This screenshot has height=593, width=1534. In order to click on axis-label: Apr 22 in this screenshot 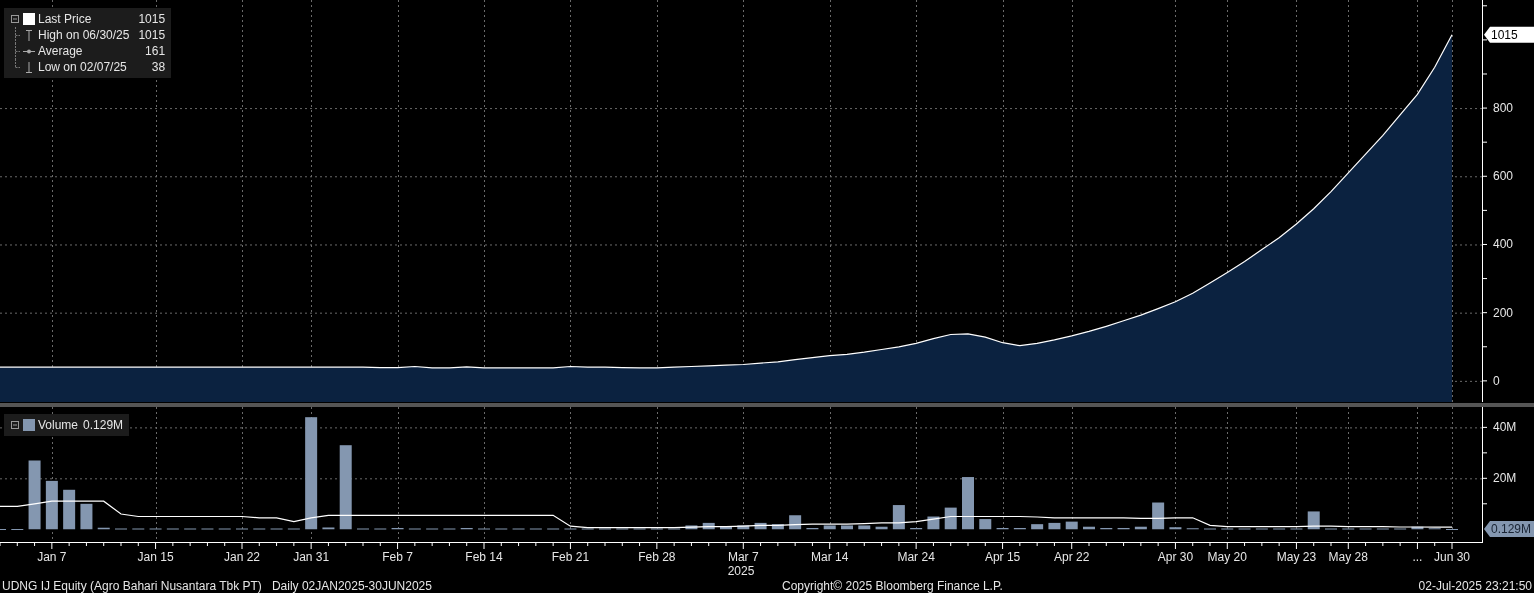, I will do `click(1072, 557)`.